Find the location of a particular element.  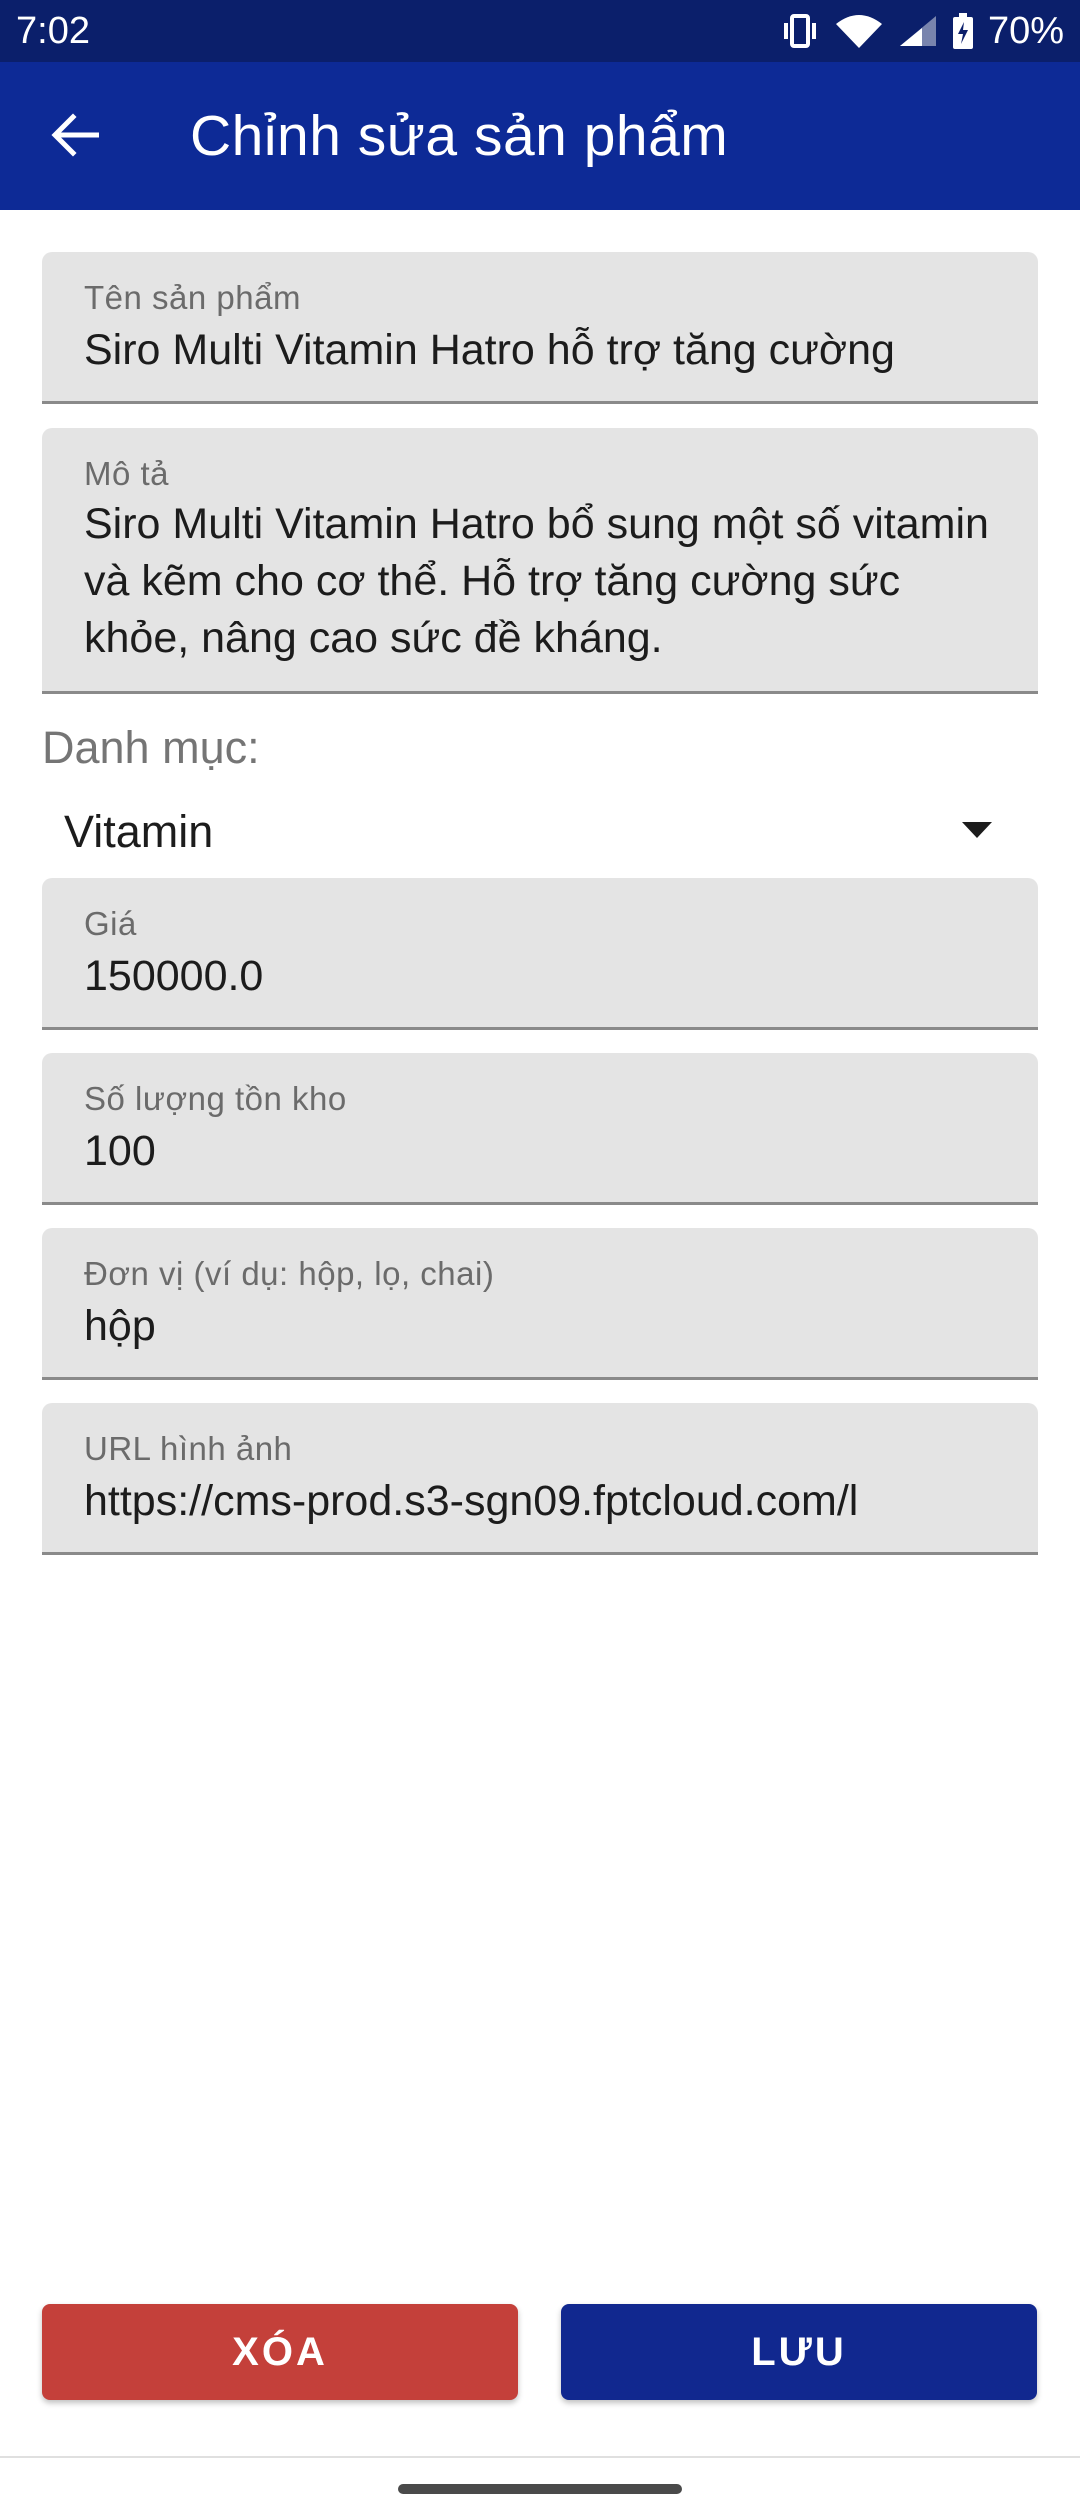

description-label: Mô tả is located at coordinates (127, 473).